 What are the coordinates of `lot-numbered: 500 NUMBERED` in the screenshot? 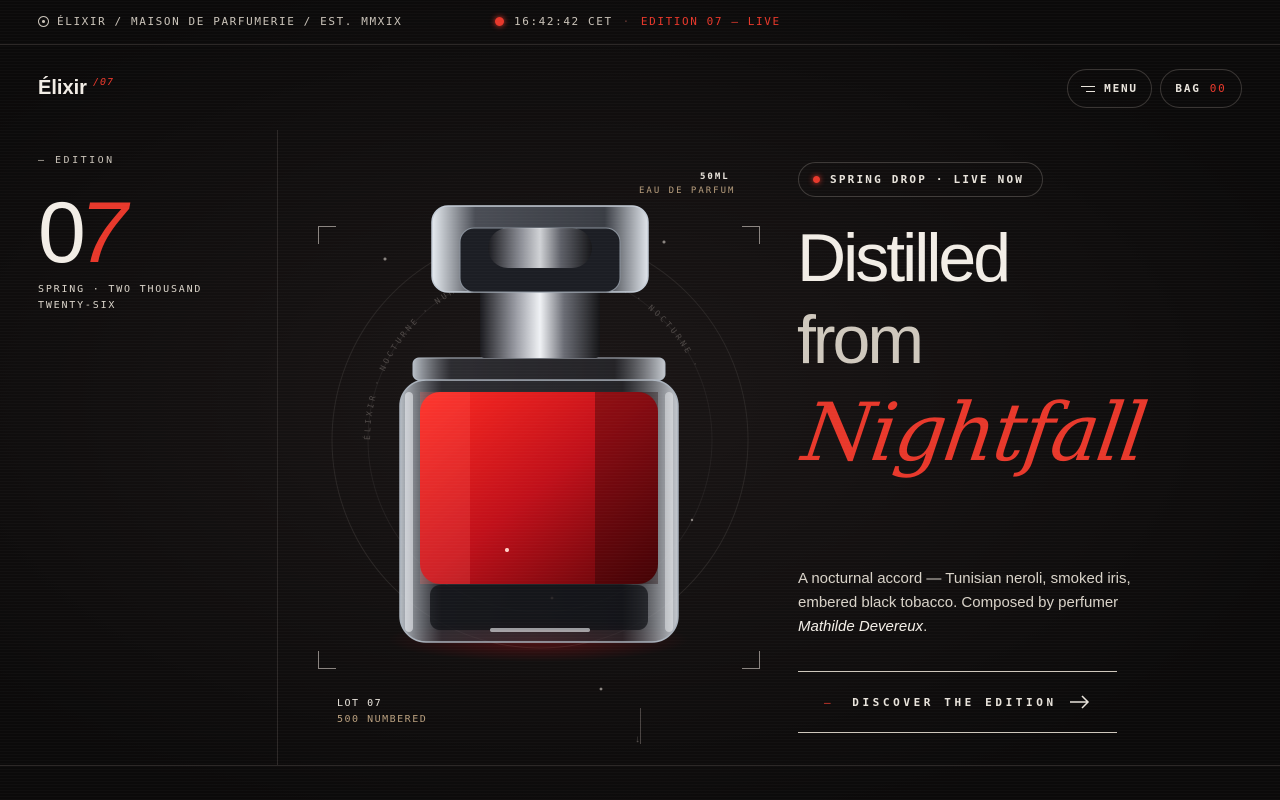 It's located at (382, 719).